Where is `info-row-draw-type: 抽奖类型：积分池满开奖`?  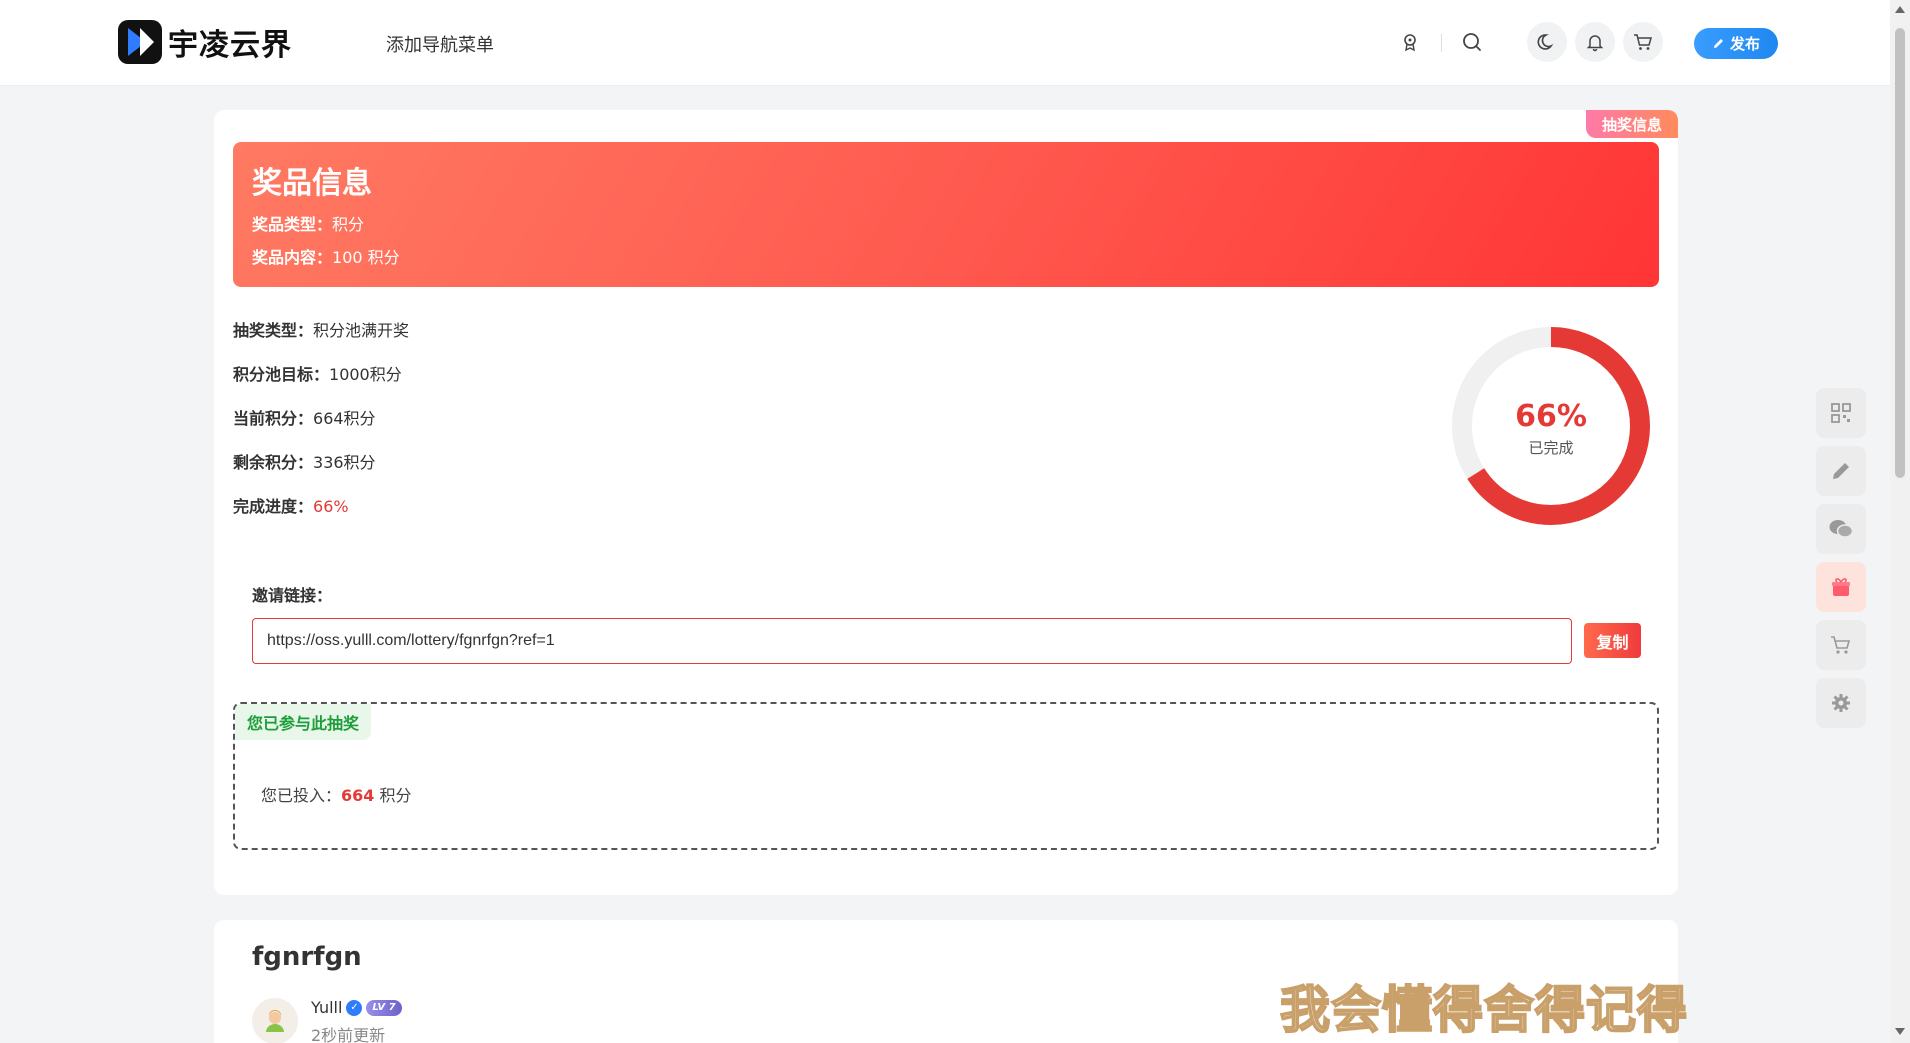 info-row-draw-type: 抽奖类型：积分池满开奖 is located at coordinates (321, 328).